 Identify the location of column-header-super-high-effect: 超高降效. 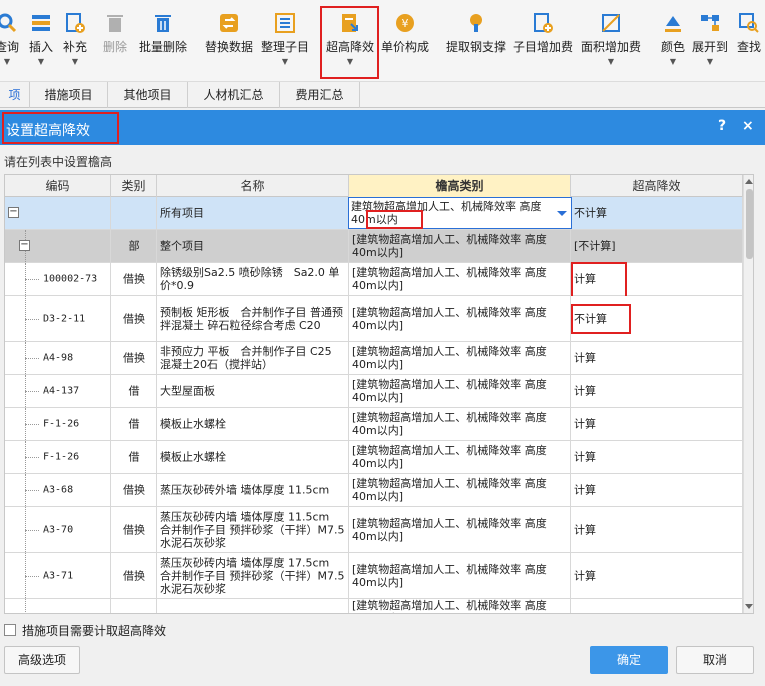
(657, 186).